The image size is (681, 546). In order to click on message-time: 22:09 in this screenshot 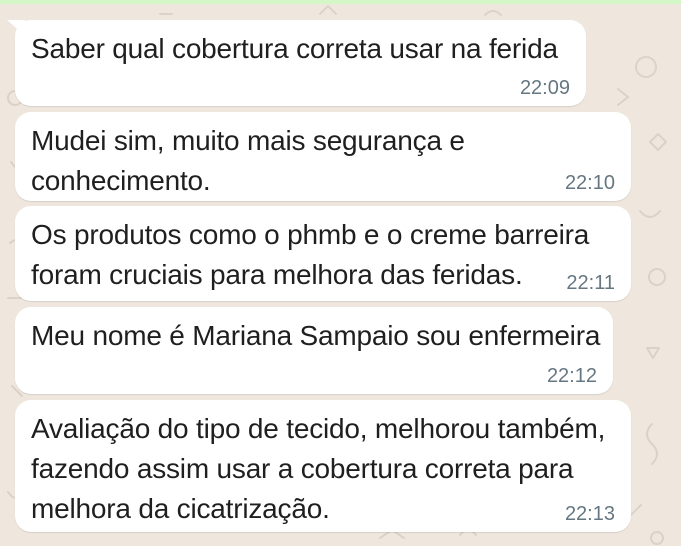, I will do `click(544, 88)`.